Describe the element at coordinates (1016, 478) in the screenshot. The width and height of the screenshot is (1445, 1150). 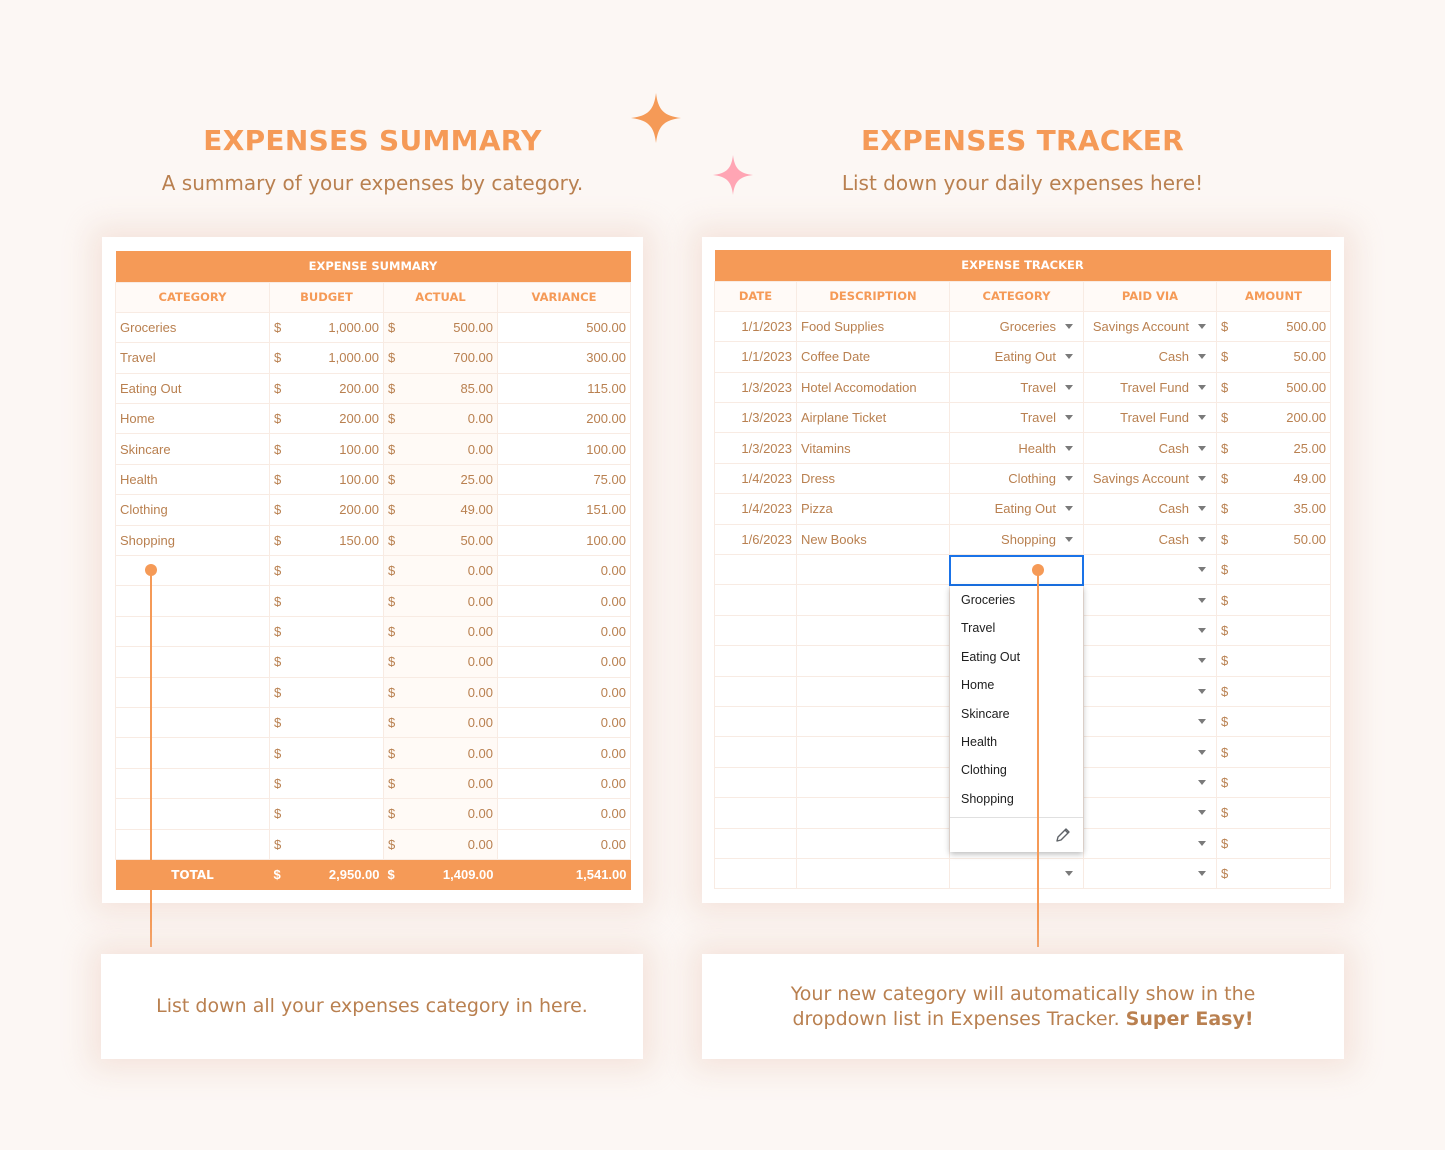
I see `tracker-category-select: Clothing` at that location.